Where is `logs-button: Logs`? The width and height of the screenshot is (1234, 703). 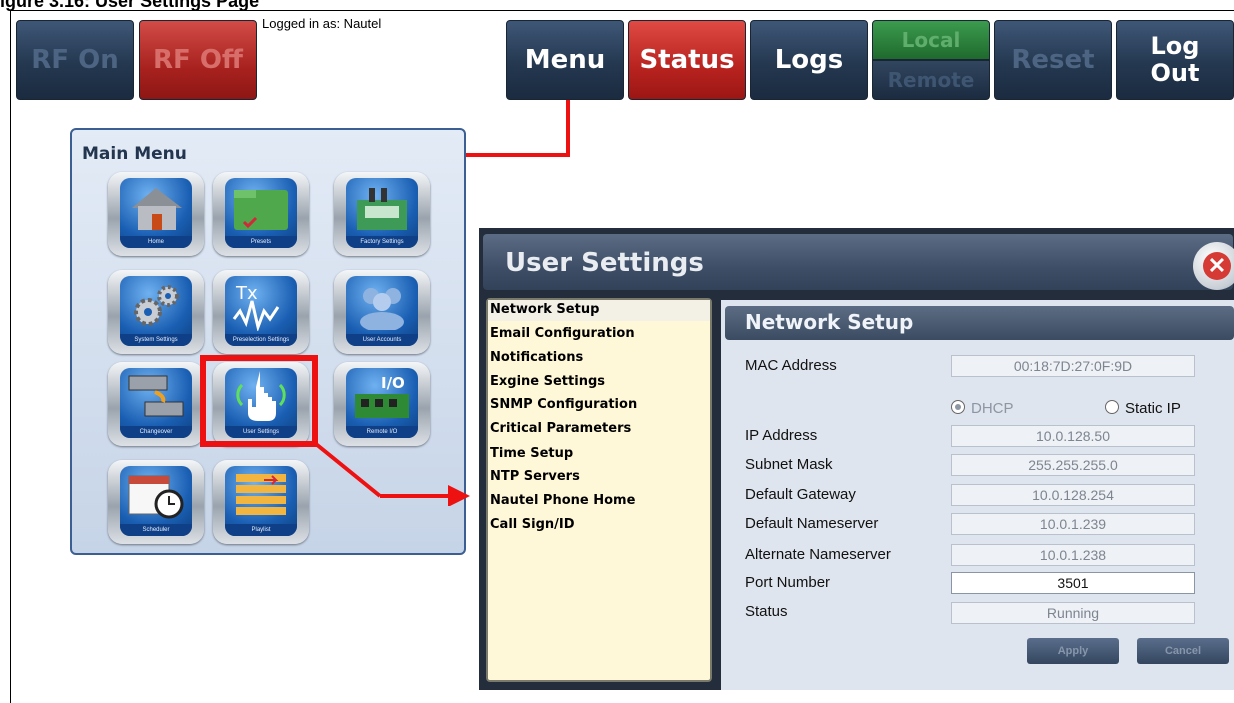 logs-button: Logs is located at coordinates (809, 60).